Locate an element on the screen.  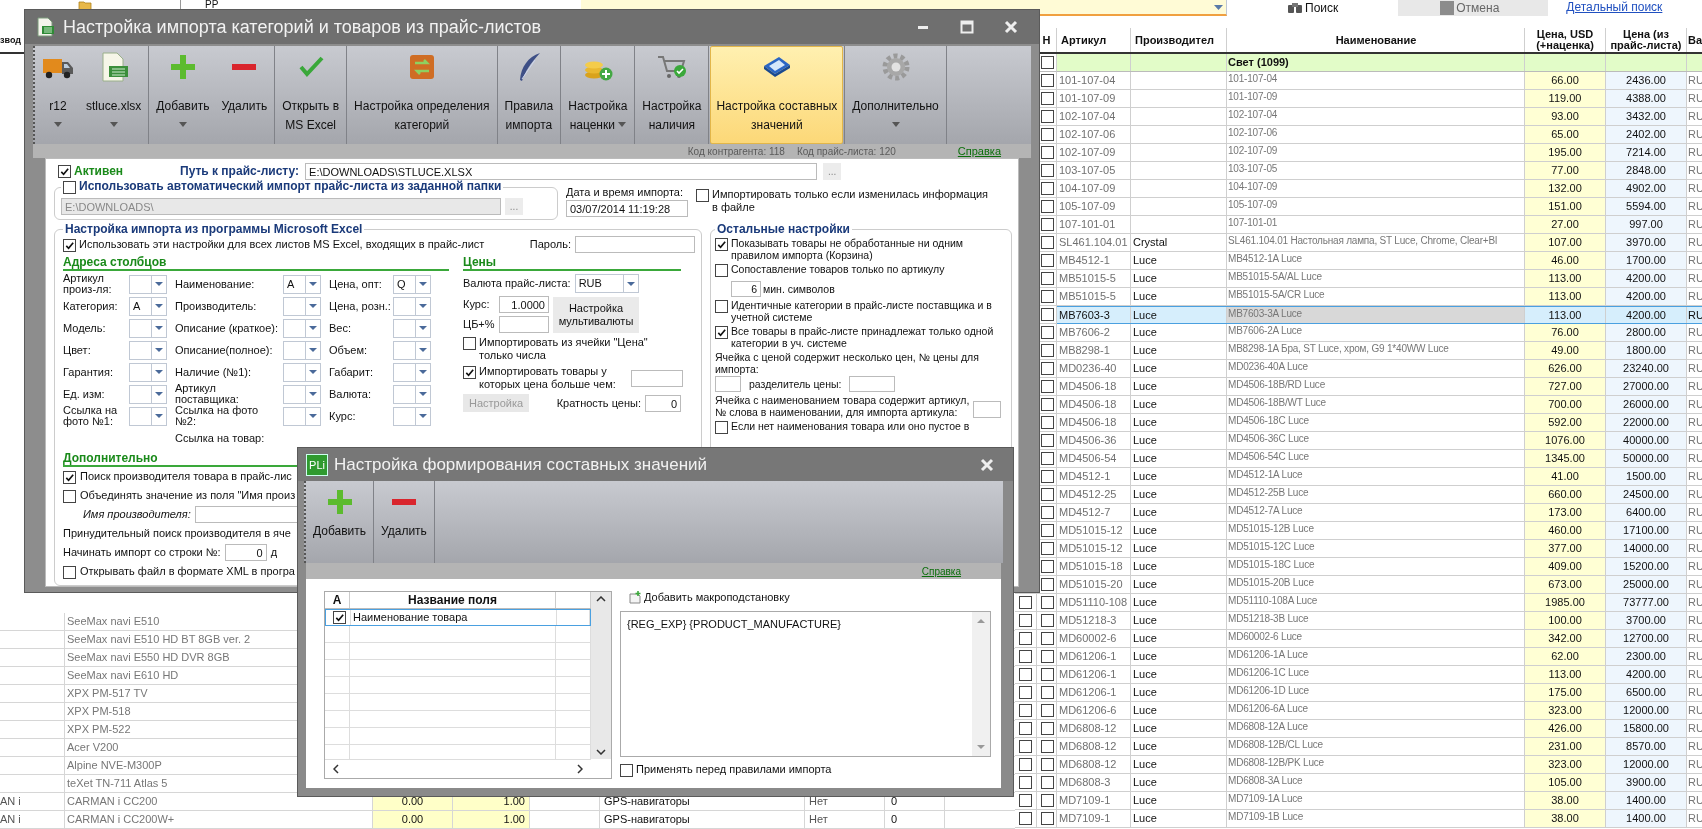
expression-field: {REG_EXP} {PRODUCT_MANUFACTURE} is located at coordinates (805, 684).